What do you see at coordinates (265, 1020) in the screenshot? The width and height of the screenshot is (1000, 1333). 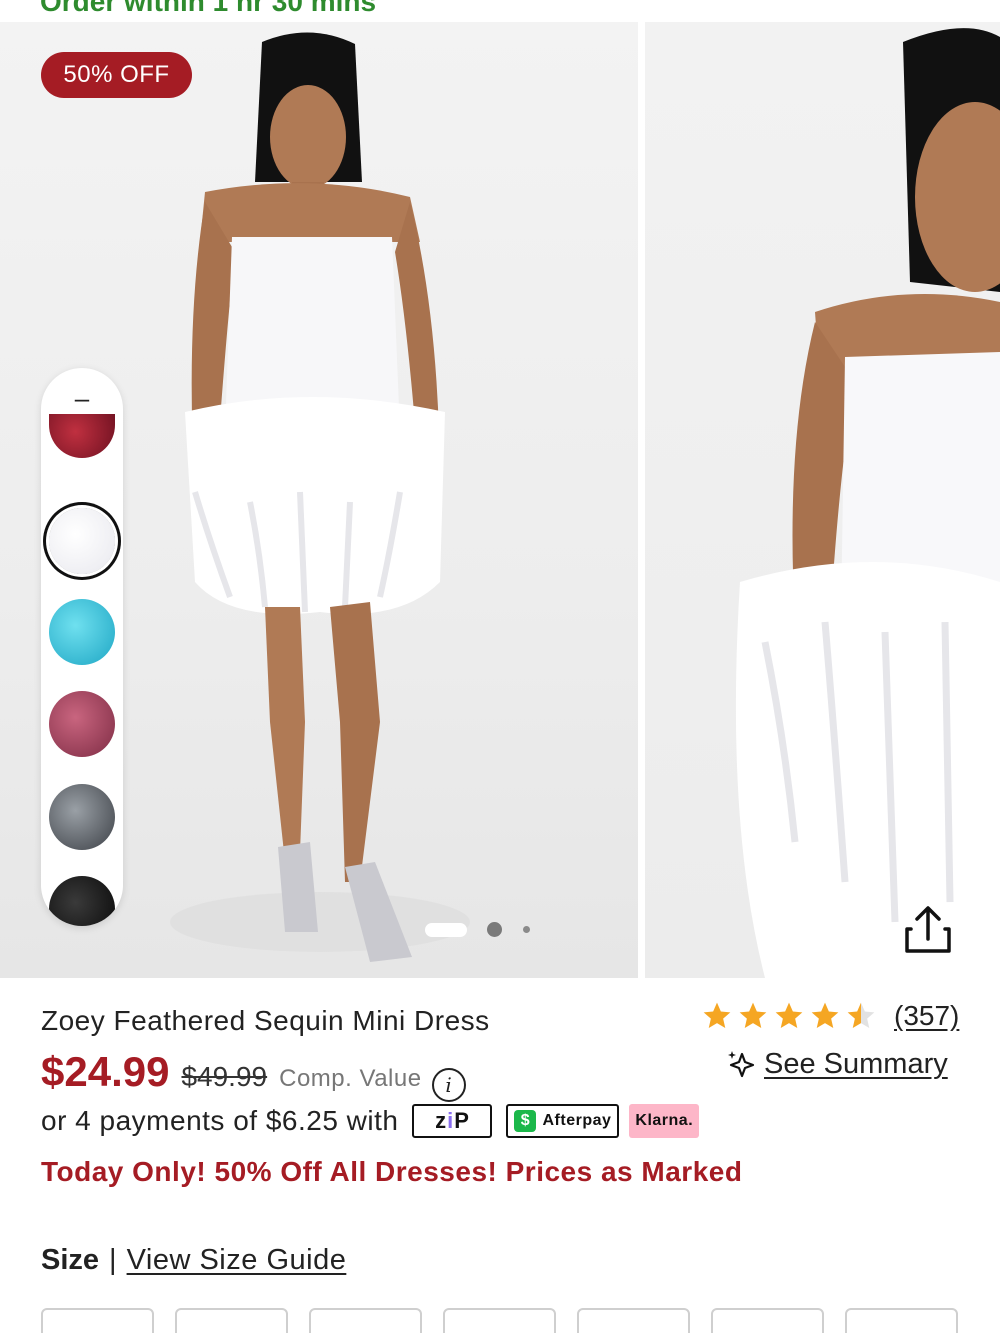 I see `product-title: Zoey Feathered Sequin Mini Dress` at bounding box center [265, 1020].